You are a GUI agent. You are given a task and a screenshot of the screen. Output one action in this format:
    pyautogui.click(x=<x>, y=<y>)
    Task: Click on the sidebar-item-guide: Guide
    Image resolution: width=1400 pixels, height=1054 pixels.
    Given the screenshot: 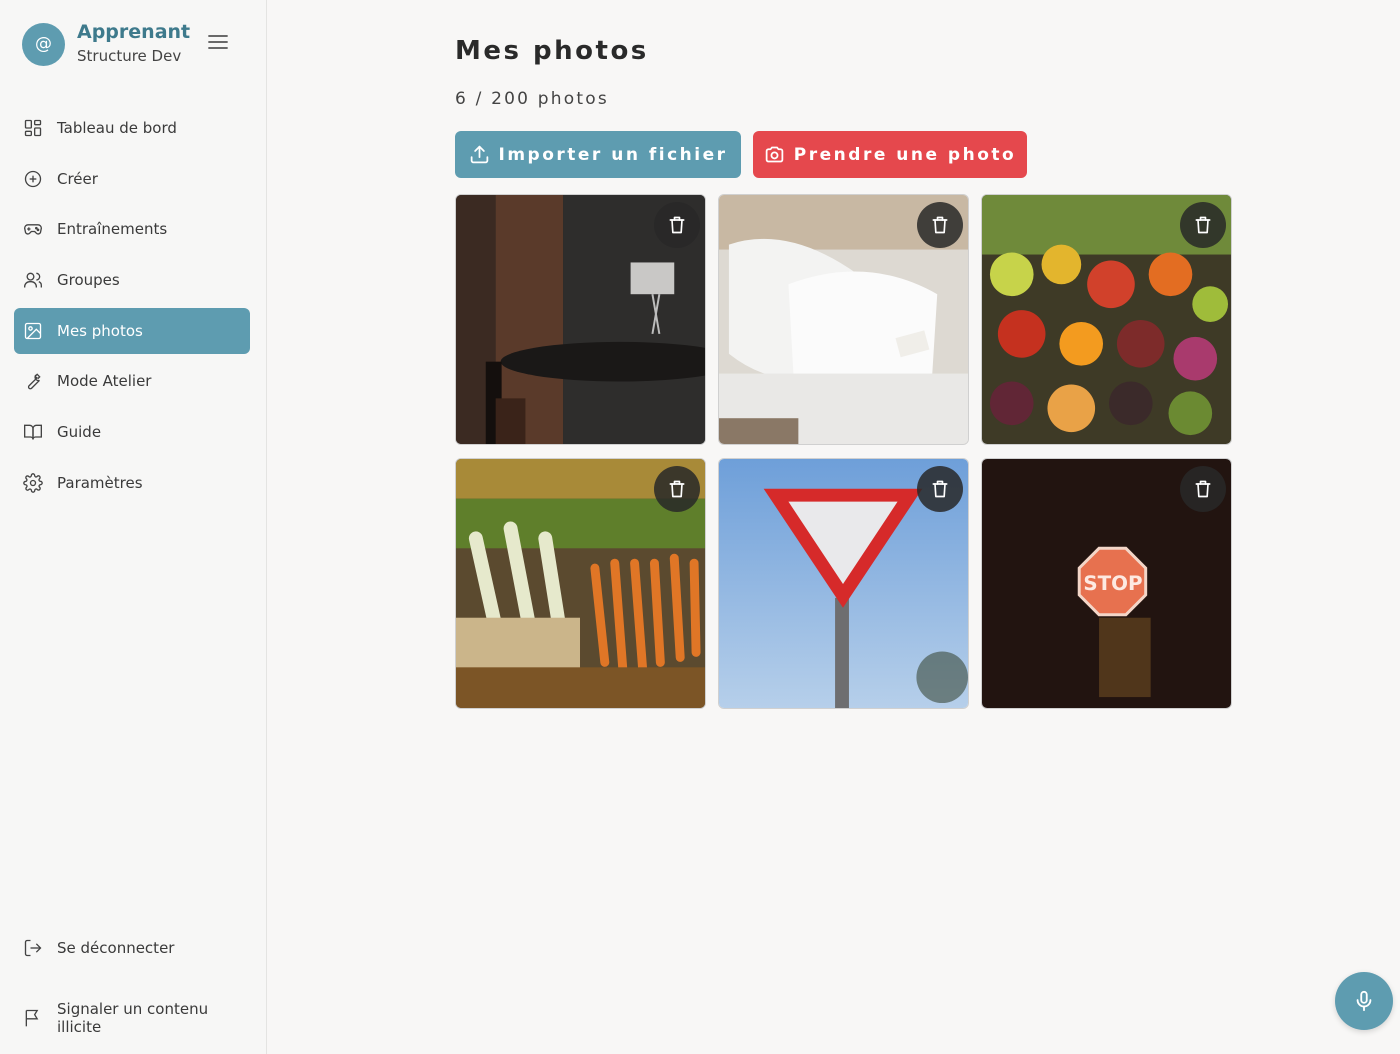 What is the action you would take?
    pyautogui.click(x=132, y=432)
    